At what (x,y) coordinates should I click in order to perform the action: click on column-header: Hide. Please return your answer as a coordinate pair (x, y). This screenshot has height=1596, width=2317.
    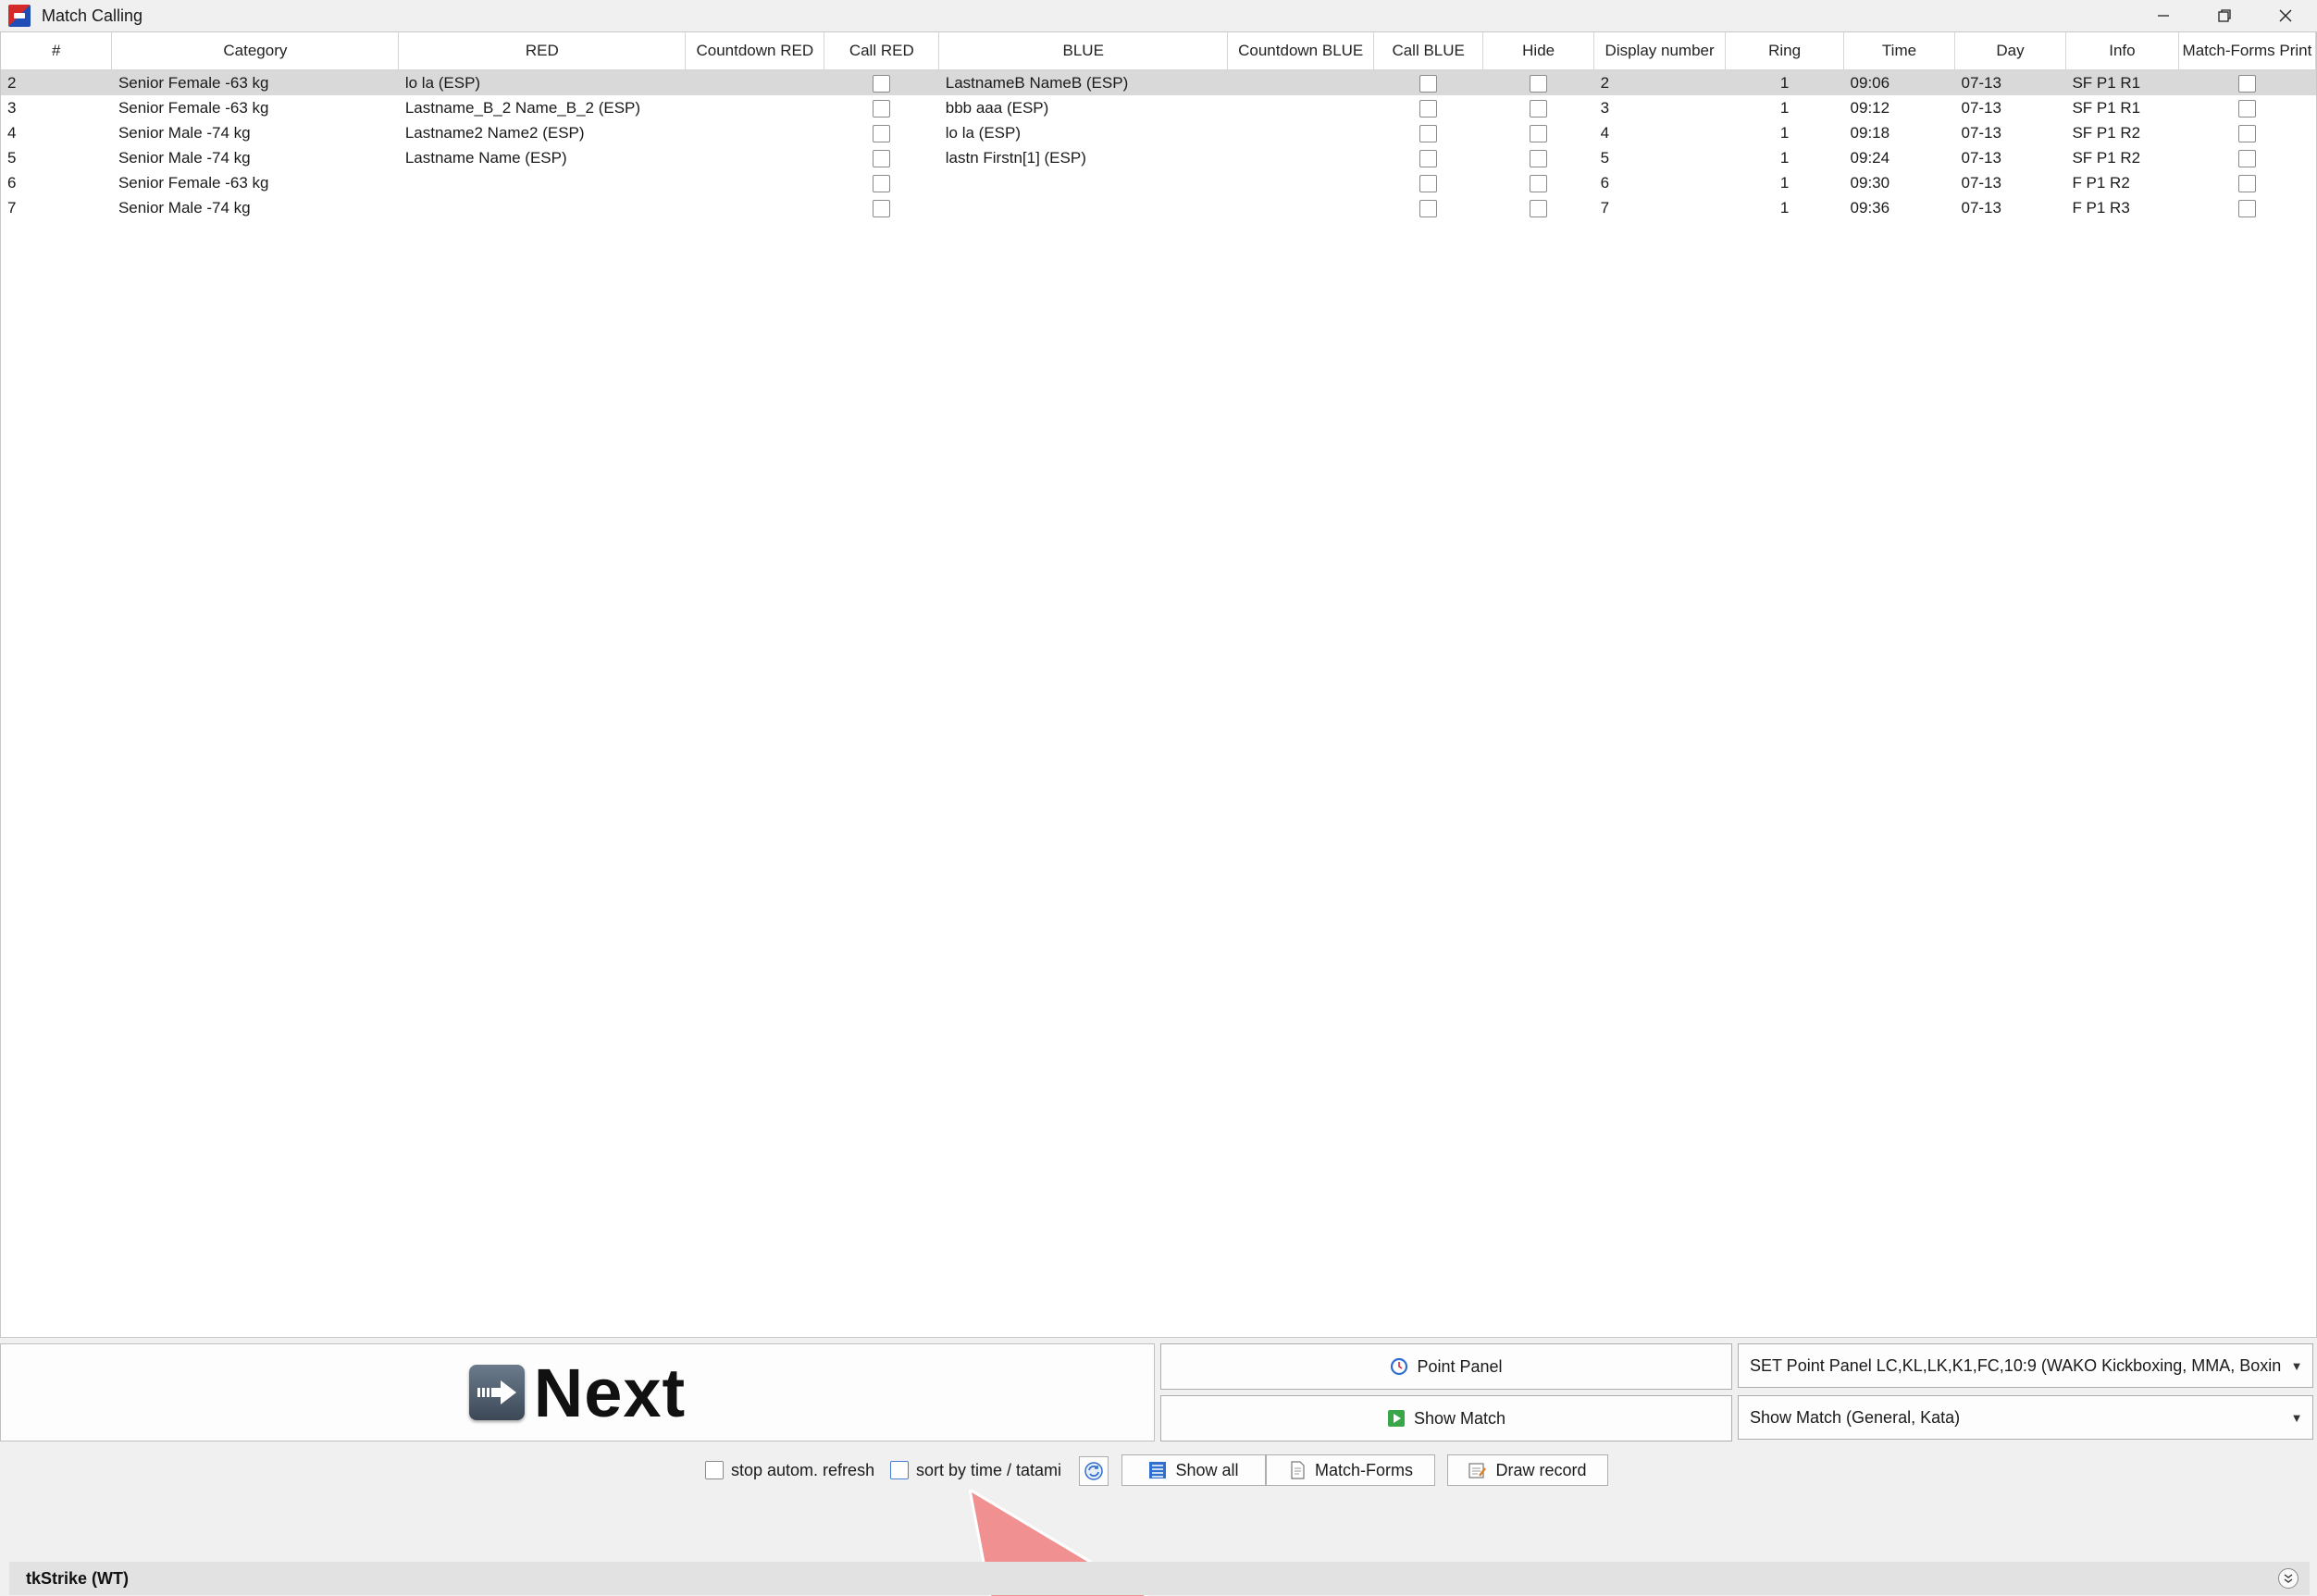
    Looking at the image, I should click on (1538, 51).